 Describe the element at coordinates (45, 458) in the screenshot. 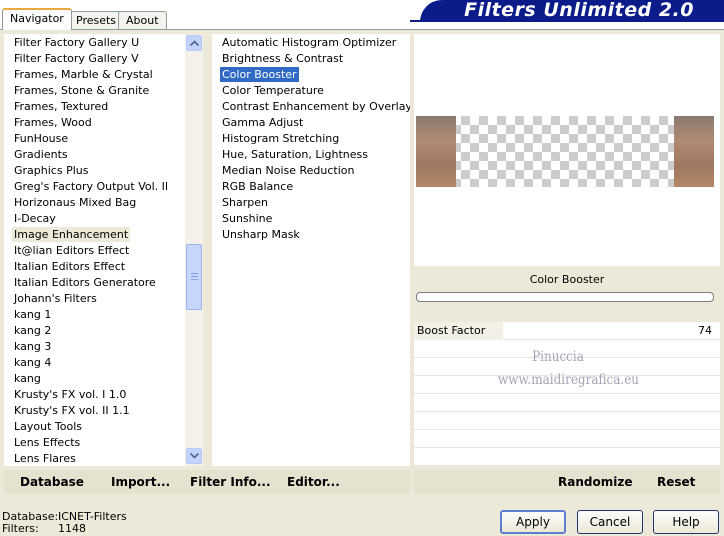

I see `category-item: Lens Flares` at that location.